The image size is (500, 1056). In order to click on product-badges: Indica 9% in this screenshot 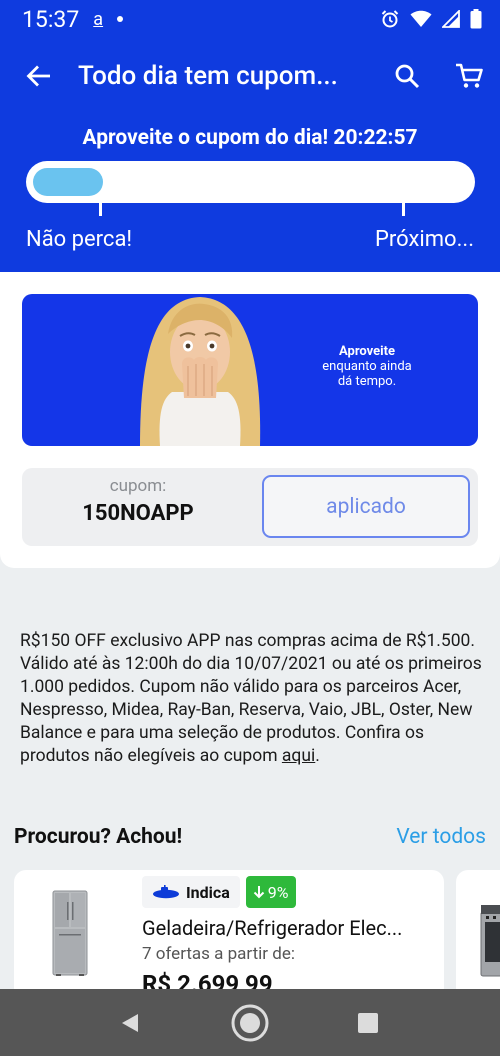, I will do `click(219, 892)`.